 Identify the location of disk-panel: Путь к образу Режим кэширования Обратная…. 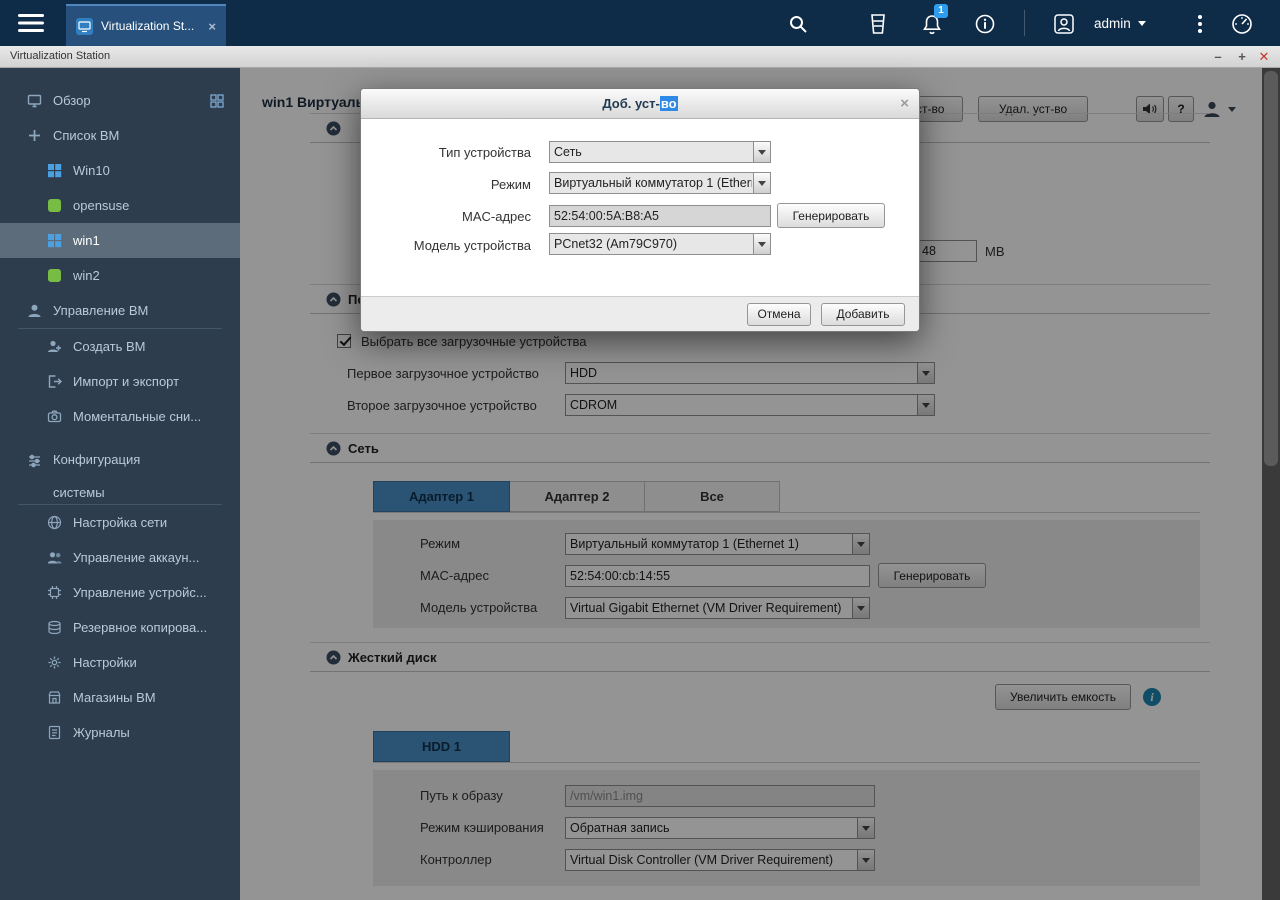
(786, 828).